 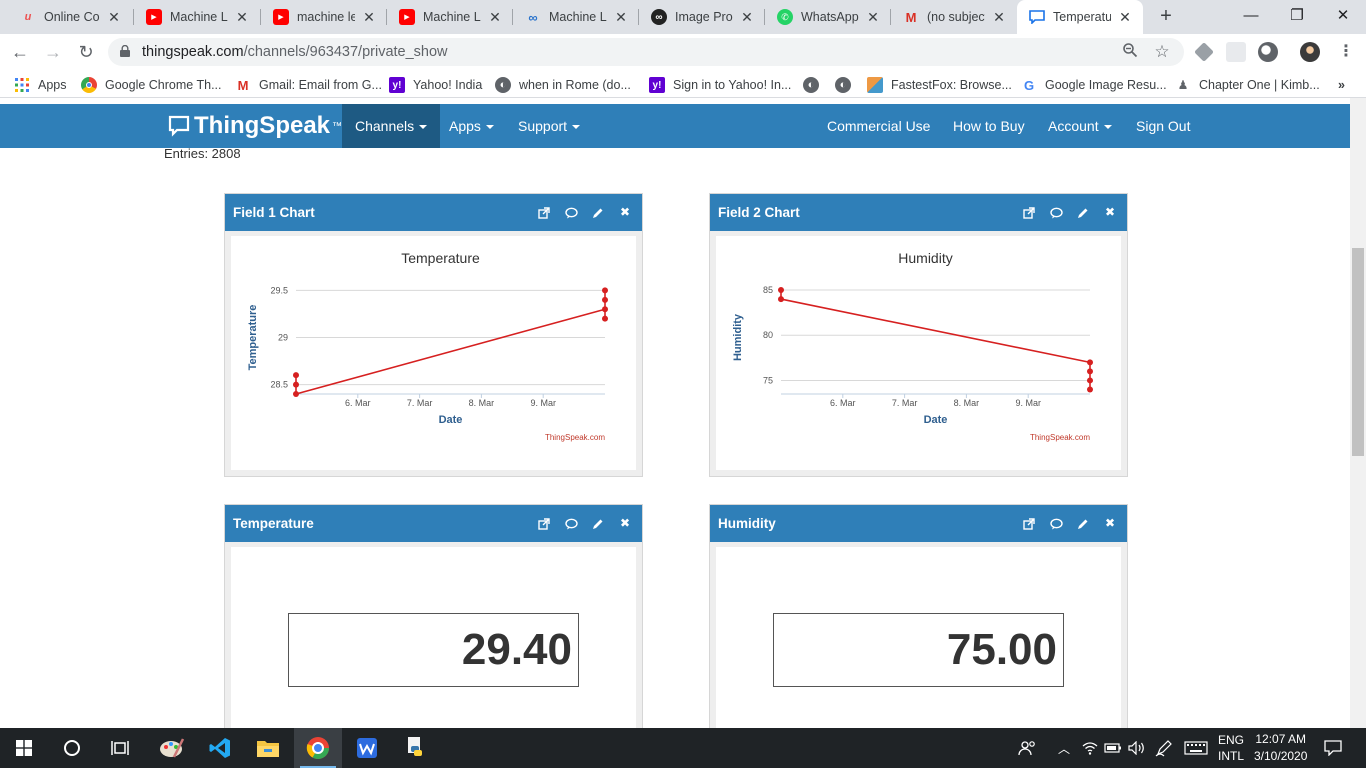 I want to click on tab-machine-learning-3: ▶ Machine Le ✕, so click(x=450, y=17).